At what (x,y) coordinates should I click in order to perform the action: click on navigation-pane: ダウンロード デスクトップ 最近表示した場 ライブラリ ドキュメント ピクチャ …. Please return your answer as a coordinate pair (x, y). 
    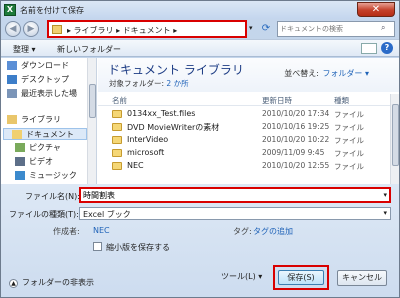
    Looking at the image, I should click on (49, 121).